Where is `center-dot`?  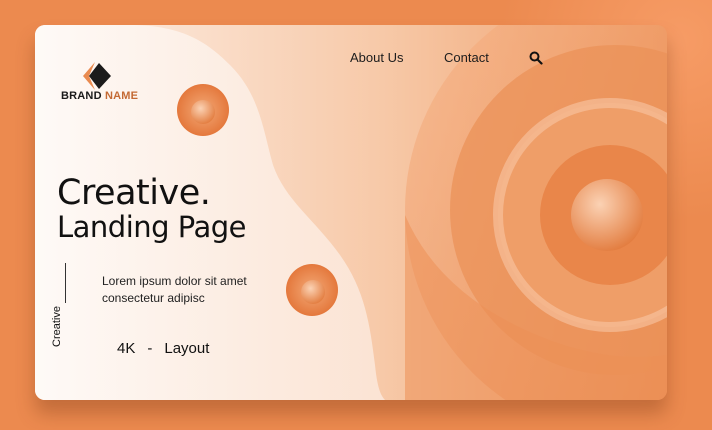 center-dot is located at coordinates (607, 215).